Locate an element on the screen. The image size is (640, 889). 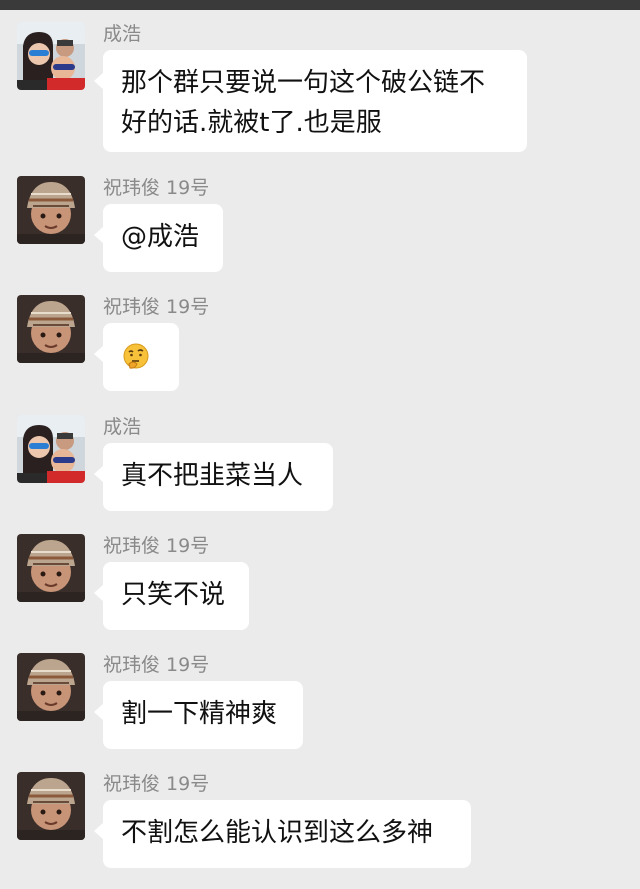
message-bubble is located at coordinates (136, 357).